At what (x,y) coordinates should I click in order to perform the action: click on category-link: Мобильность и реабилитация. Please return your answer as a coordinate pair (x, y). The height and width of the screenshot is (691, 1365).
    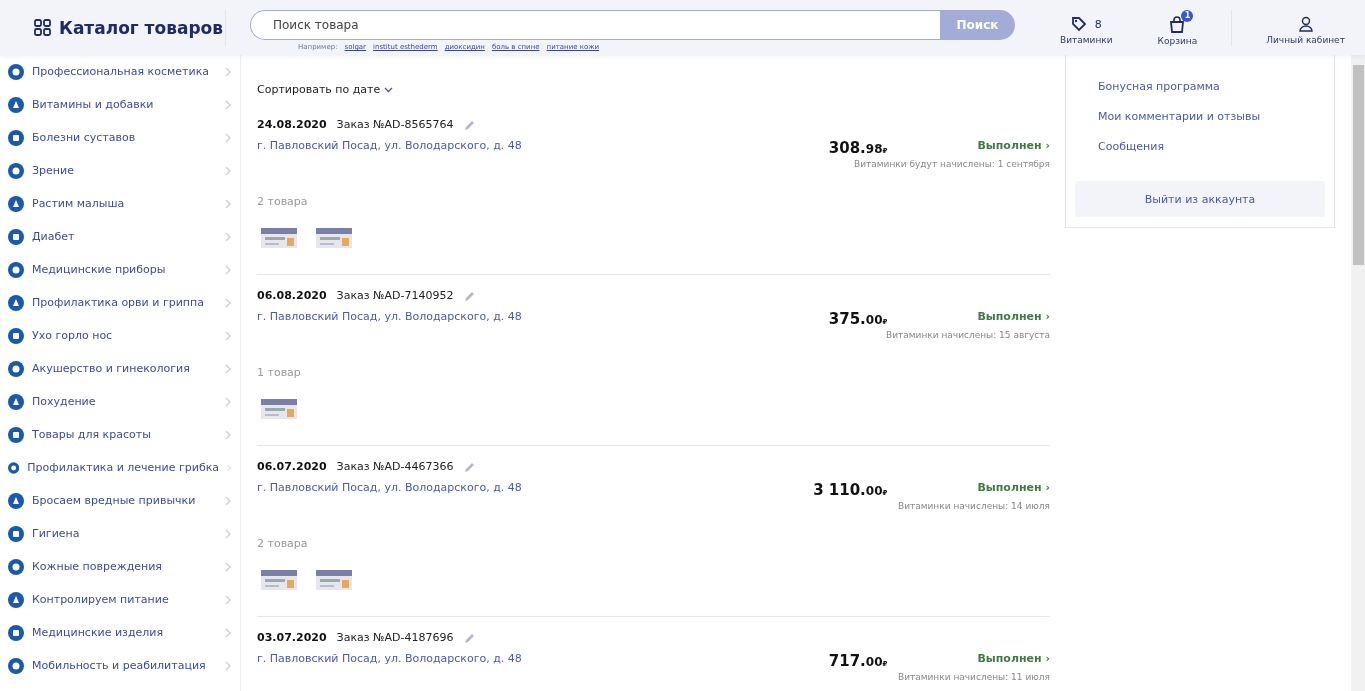
    Looking at the image, I should click on (120, 665).